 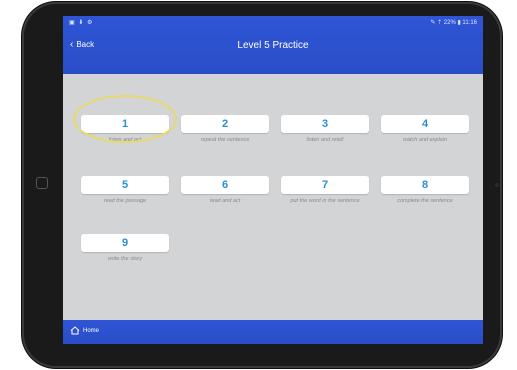 What do you see at coordinates (42, 183) in the screenshot?
I see `home-hardware-button` at bounding box center [42, 183].